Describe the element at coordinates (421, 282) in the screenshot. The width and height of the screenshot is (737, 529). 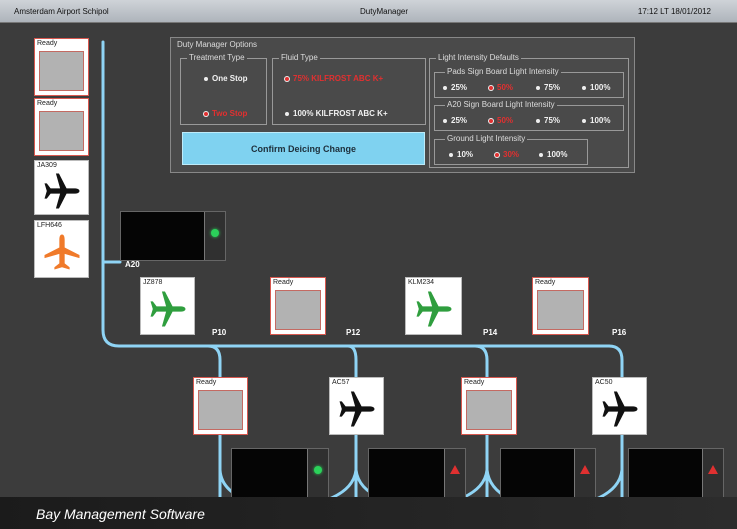
I see `flight-label: KLM234` at that location.